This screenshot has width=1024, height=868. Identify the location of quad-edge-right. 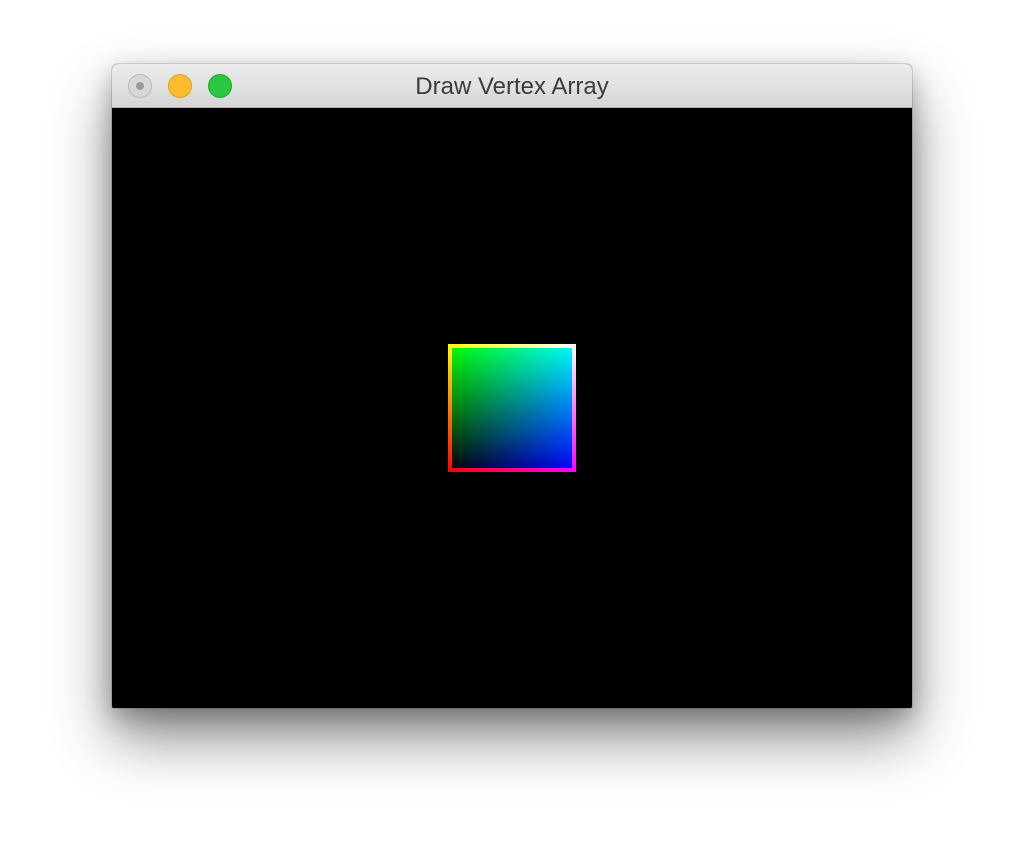
(574, 408).